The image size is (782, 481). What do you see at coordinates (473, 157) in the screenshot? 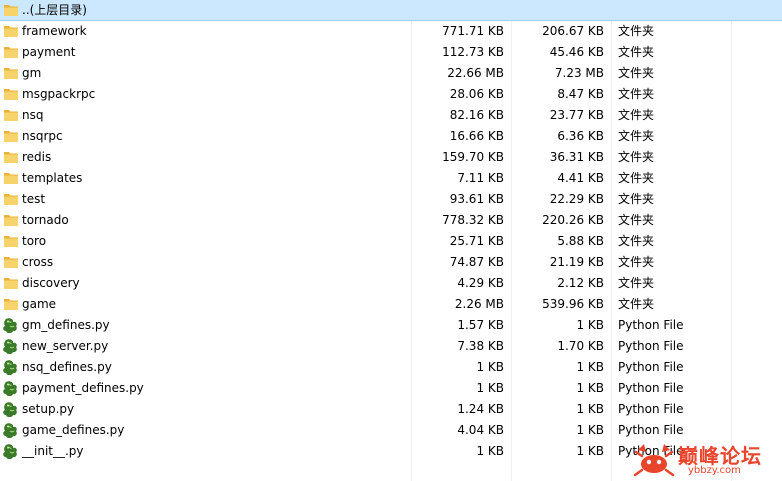
I see `file-size: 159.70 KB` at bounding box center [473, 157].